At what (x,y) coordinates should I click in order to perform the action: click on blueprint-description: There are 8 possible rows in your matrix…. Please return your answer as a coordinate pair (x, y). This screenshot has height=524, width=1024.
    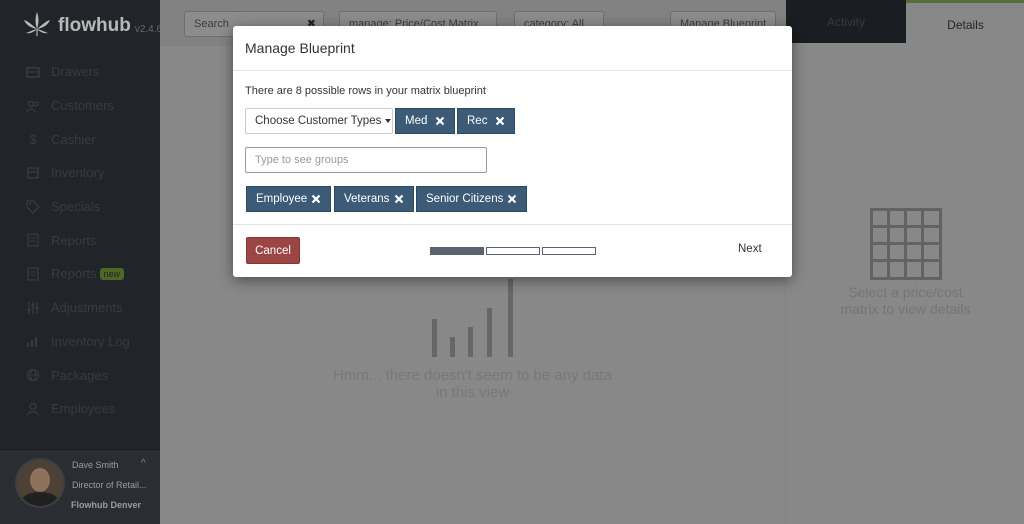
    Looking at the image, I should click on (365, 91).